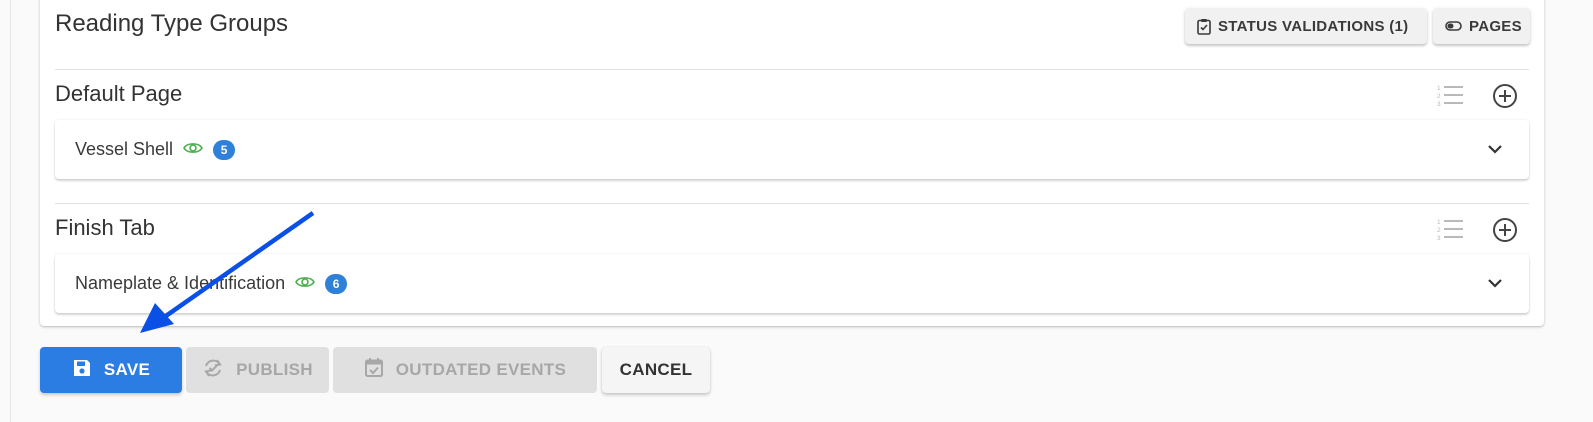 This screenshot has height=422, width=1593. What do you see at coordinates (82, 370) in the screenshot?
I see `content-save-icon` at bounding box center [82, 370].